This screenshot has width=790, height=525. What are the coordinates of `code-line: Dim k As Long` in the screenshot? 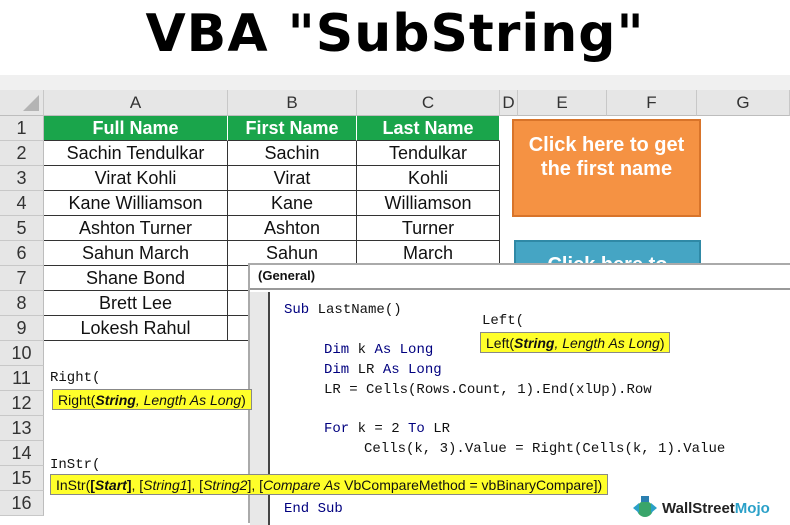 It's located at (378, 350).